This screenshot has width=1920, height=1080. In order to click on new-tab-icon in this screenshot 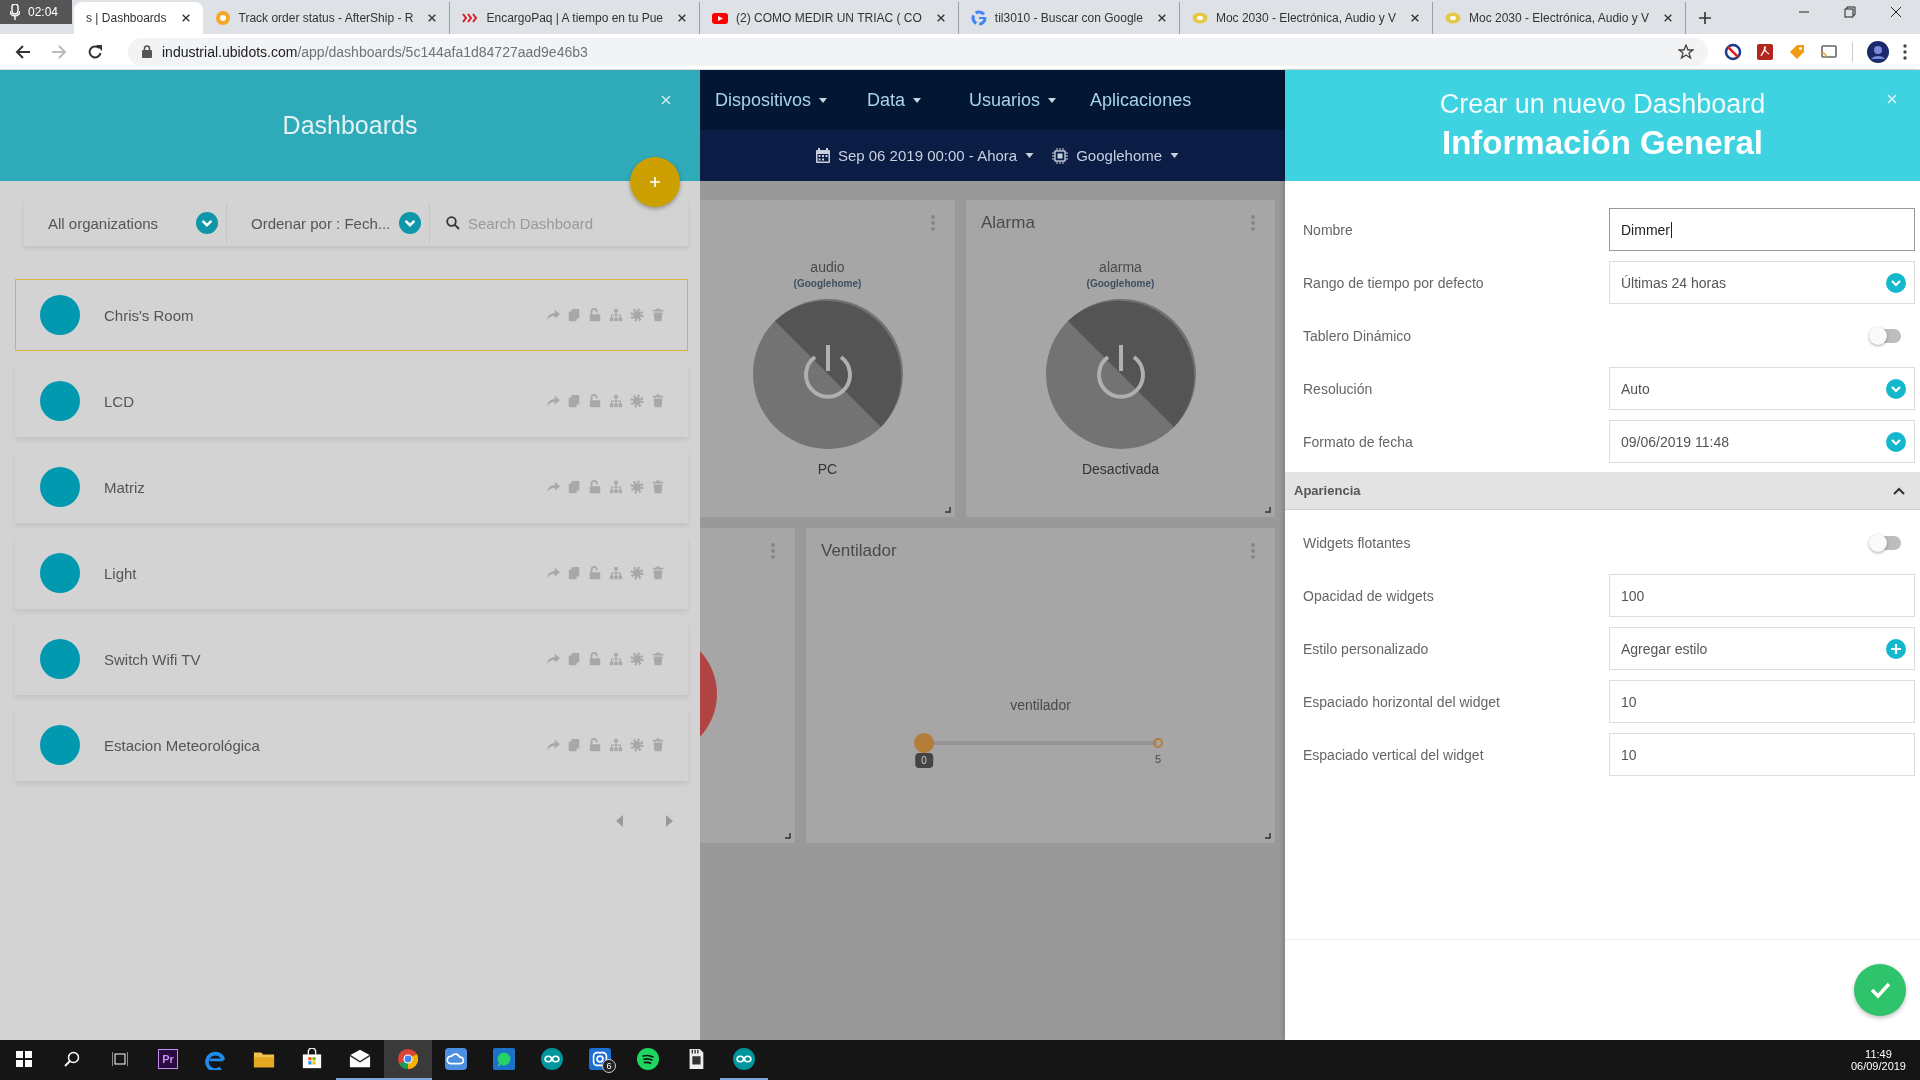, I will do `click(1705, 18)`.